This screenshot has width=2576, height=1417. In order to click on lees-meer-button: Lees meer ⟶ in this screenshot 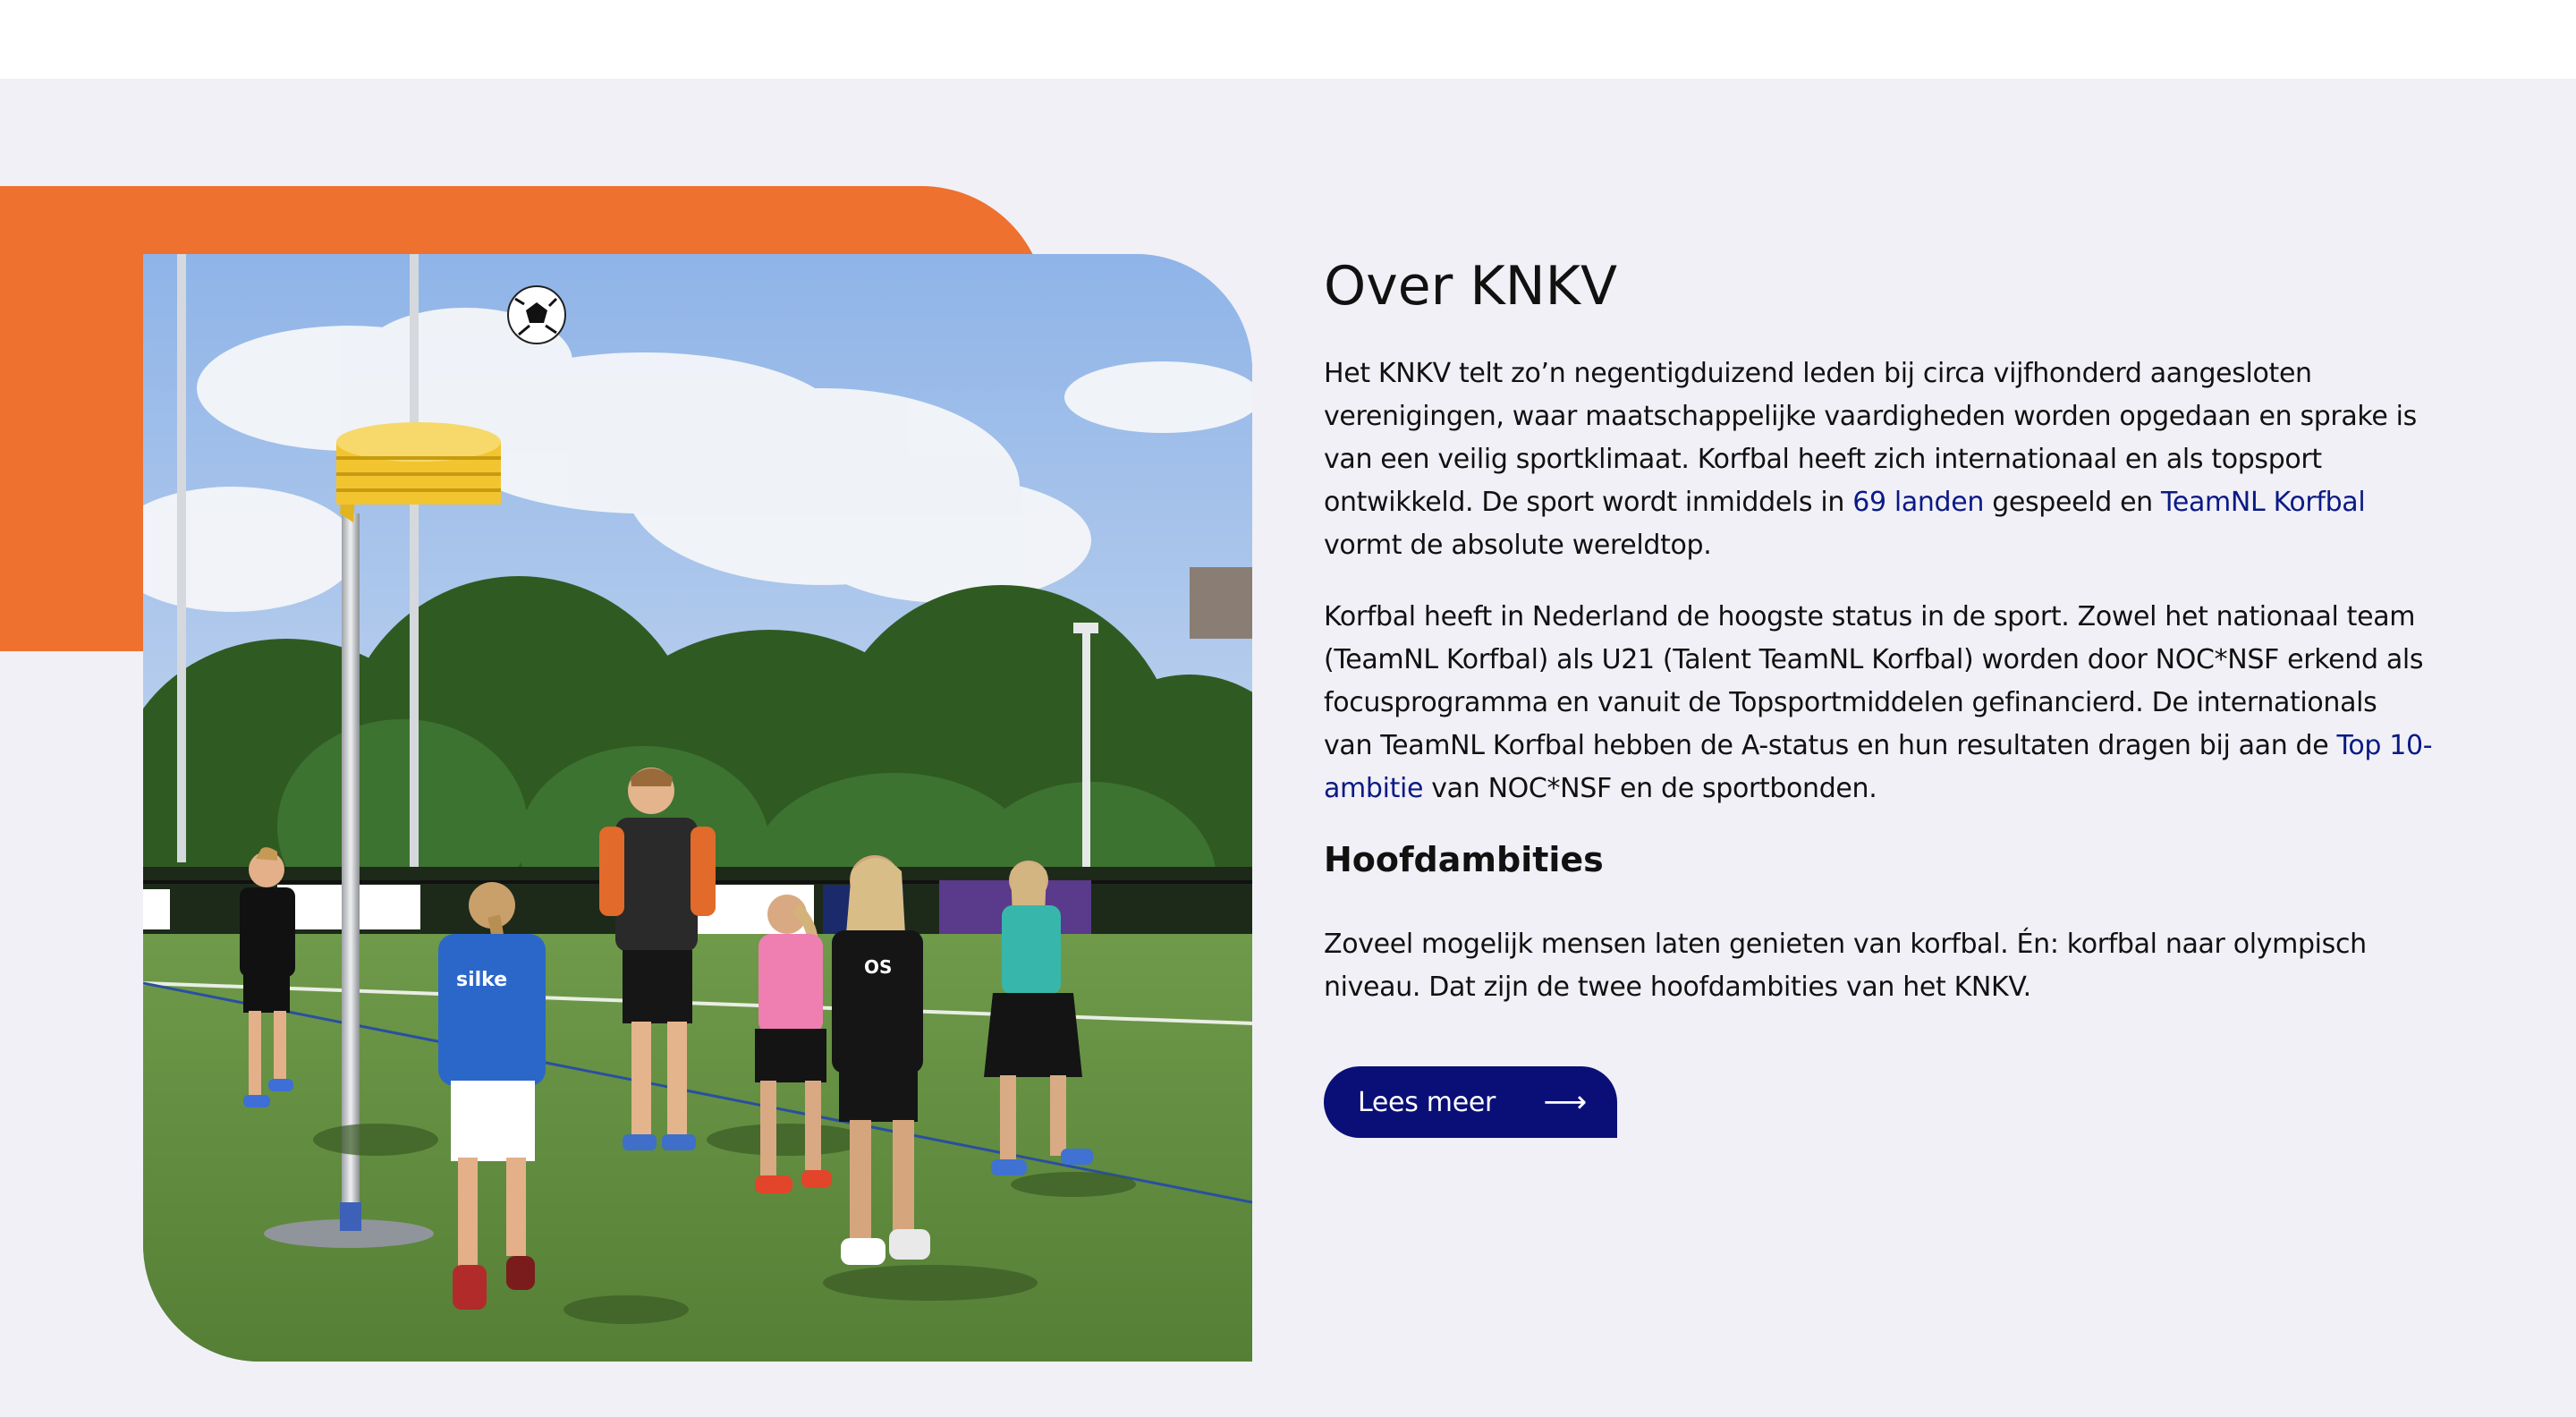, I will do `click(1470, 1102)`.